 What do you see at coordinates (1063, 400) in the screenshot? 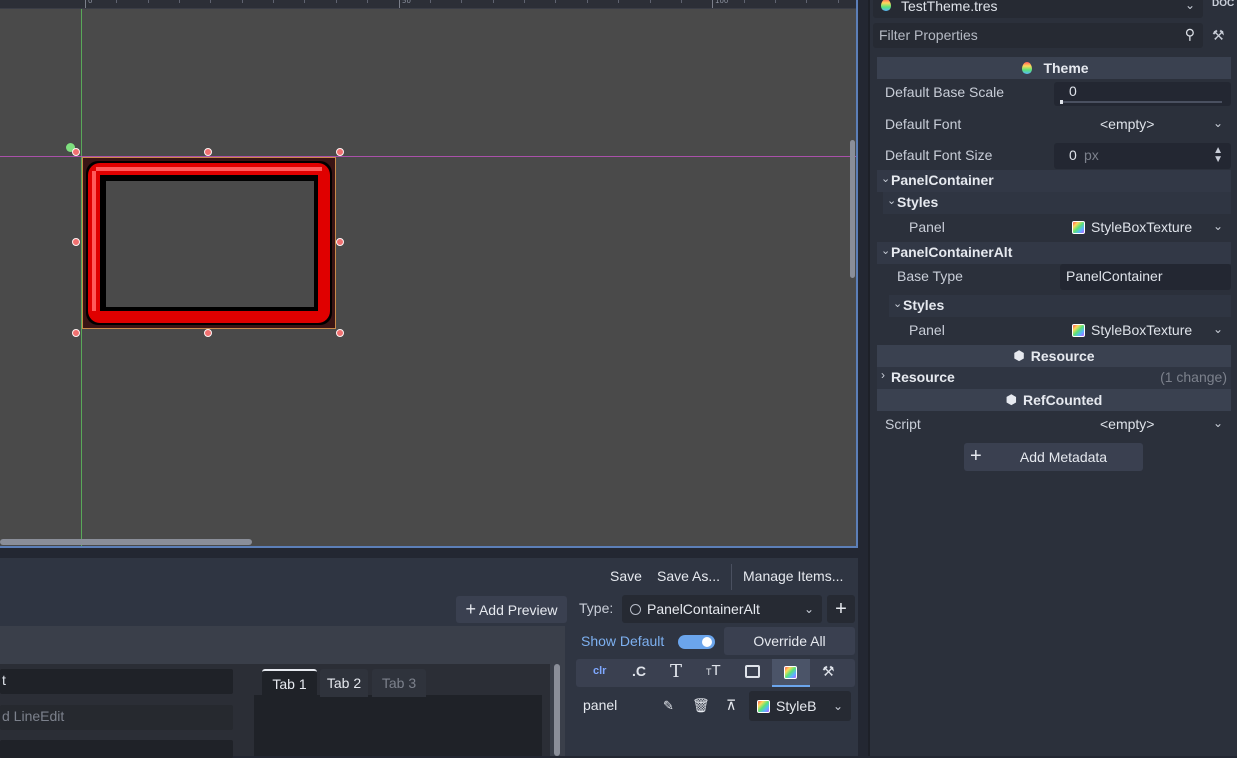
I see `refcounted-section-title: RefCounted` at bounding box center [1063, 400].